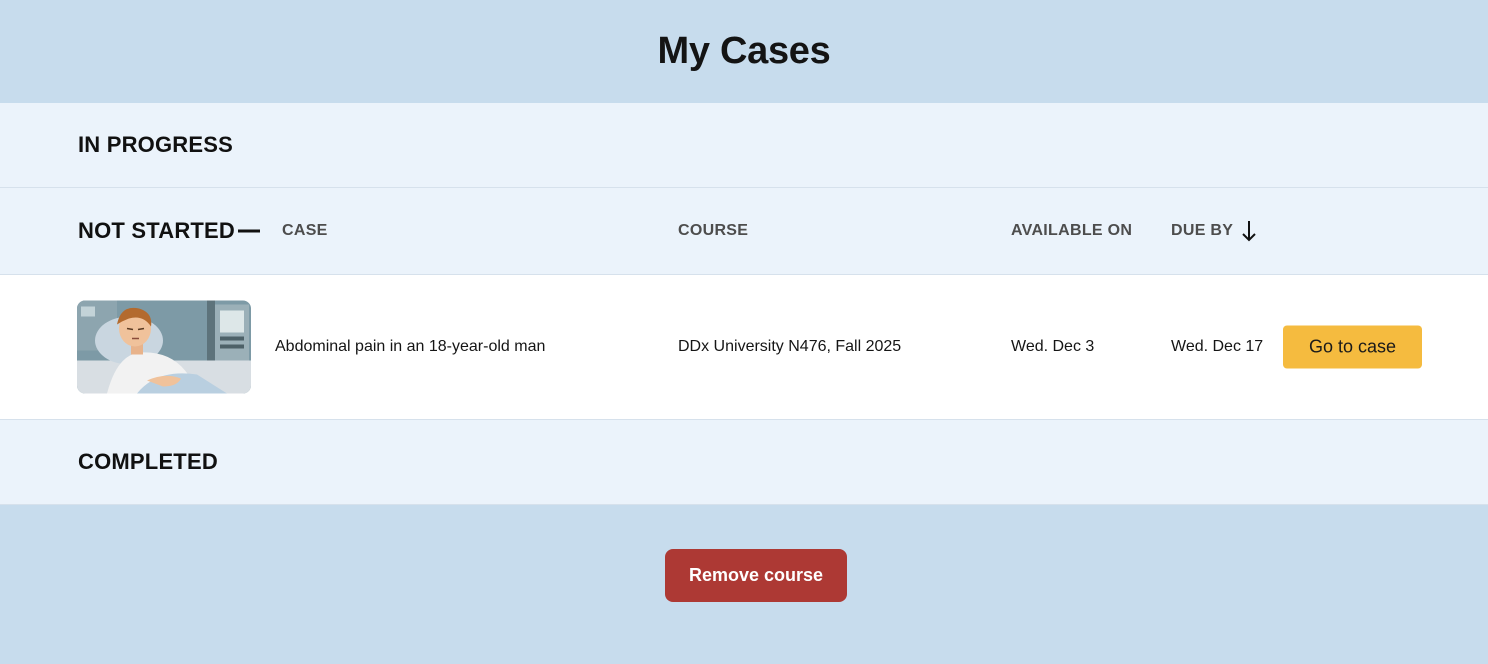 The height and width of the screenshot is (664, 1488). What do you see at coordinates (756, 575) in the screenshot?
I see `remove-course-button: Remove course` at bounding box center [756, 575].